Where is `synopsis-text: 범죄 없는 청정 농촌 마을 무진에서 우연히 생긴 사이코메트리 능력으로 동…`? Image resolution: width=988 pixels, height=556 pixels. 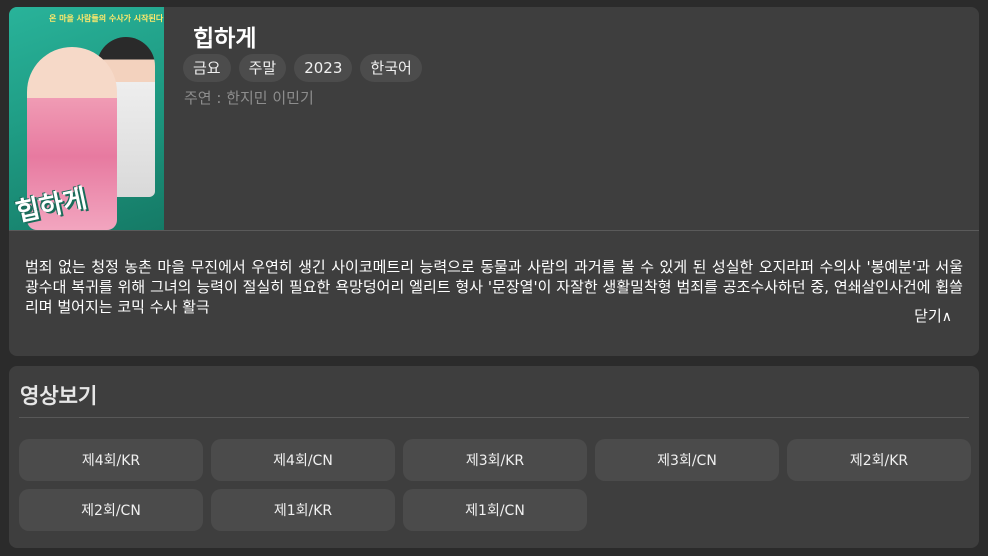 synopsis-text: 범죄 없는 청정 농촌 마을 무진에서 우연히 생긴 사이코메트리 능력으로 동… is located at coordinates (494, 287).